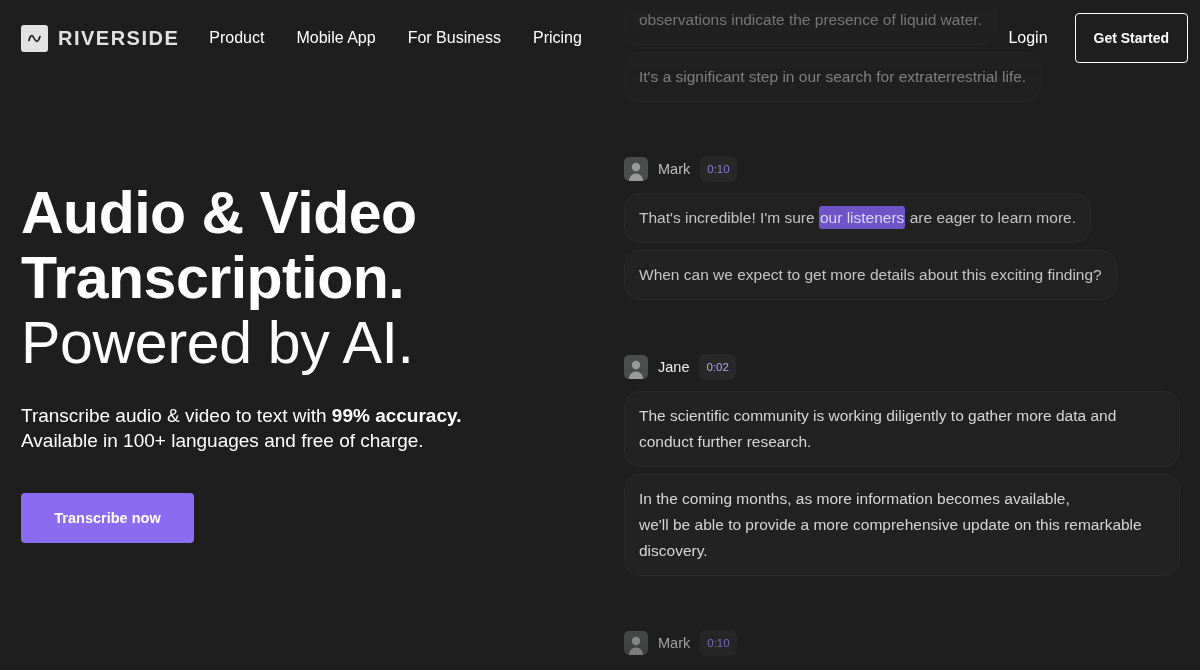 The width and height of the screenshot is (1200, 670). I want to click on message-bubble: In the coming months, as more information becomes available, we'll be able to provide a more comprehensive update on this remarkable discovery., so click(902, 525).